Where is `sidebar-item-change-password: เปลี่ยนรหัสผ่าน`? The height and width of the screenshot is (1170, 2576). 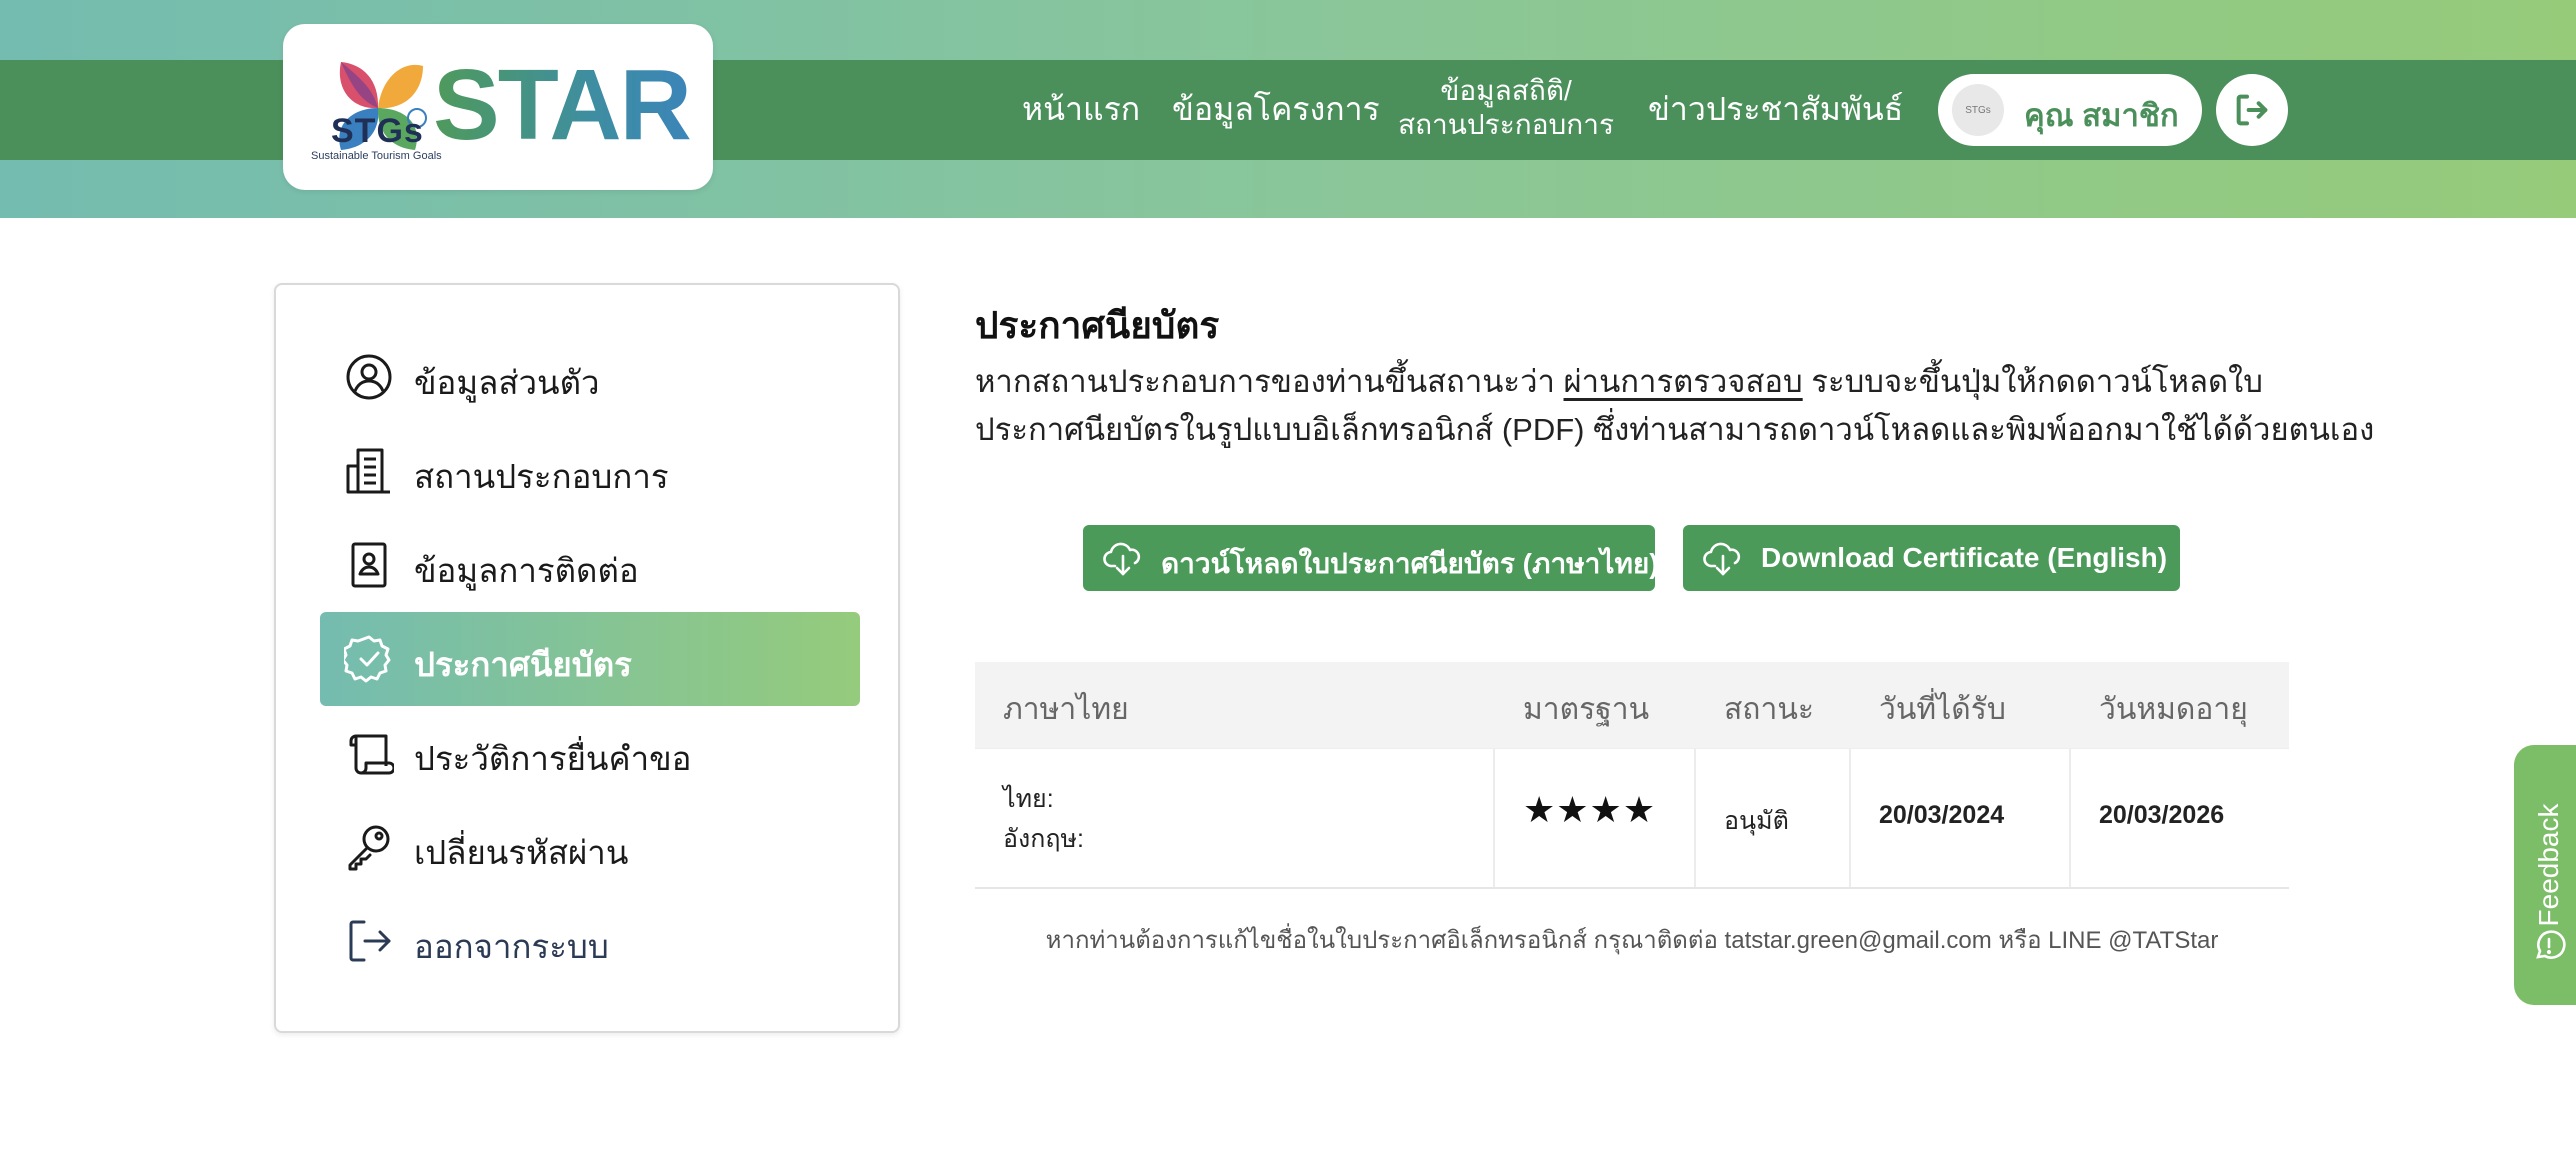
sidebar-item-change-password: เปลี่ยนรหัสผ่าน is located at coordinates (590, 847).